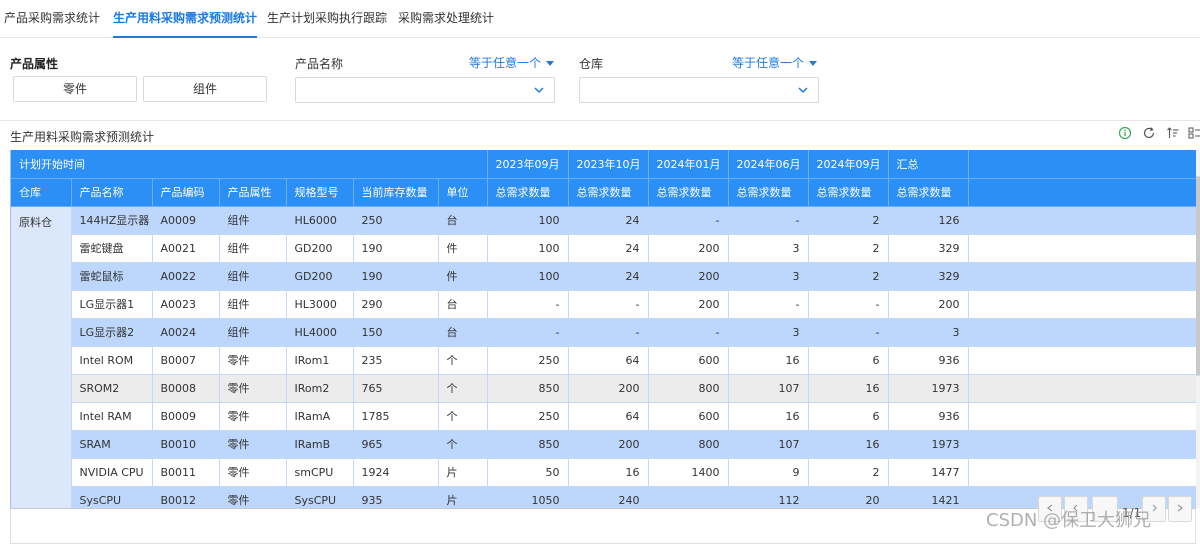 The image size is (1200, 544). Describe the element at coordinates (186, 248) in the screenshot. I see `product-code-cell: A0021` at that location.